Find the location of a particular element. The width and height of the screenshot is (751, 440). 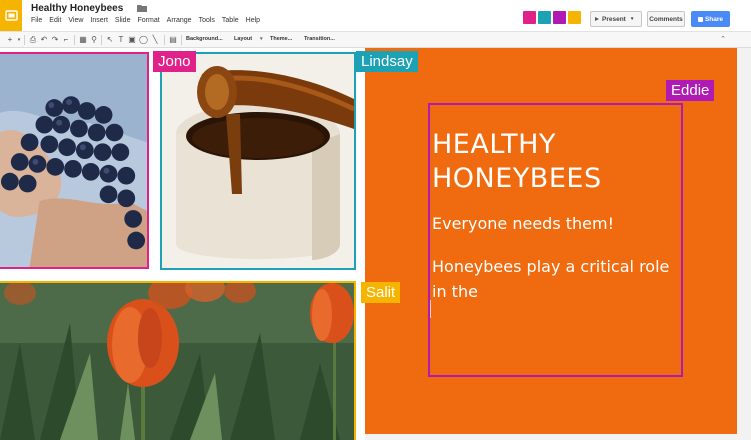

collaborator-tag-jono: Jono is located at coordinates (174, 61).